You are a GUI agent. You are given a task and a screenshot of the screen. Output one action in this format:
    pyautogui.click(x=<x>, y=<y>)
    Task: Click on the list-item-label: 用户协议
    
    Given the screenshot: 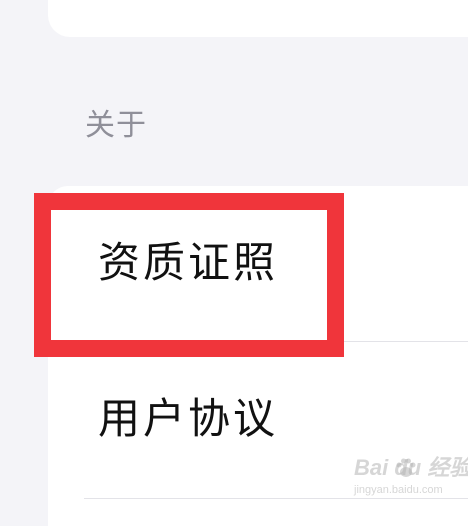 What is the action you would take?
    pyautogui.click(x=188, y=418)
    